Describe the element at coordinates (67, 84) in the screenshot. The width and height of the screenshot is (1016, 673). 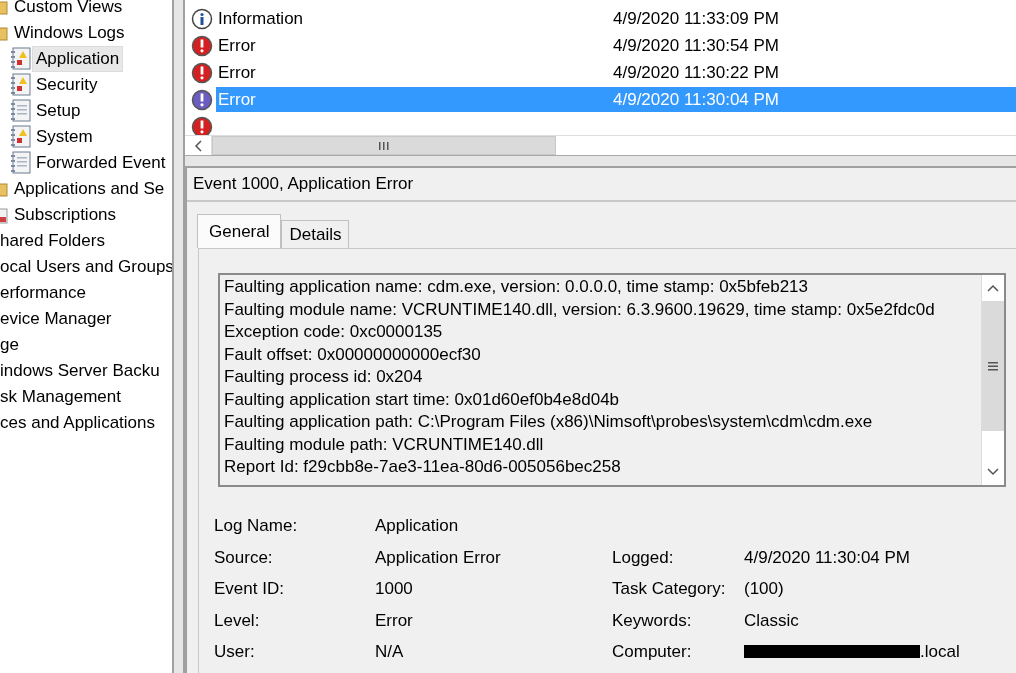
I see `tree-item: Security` at that location.